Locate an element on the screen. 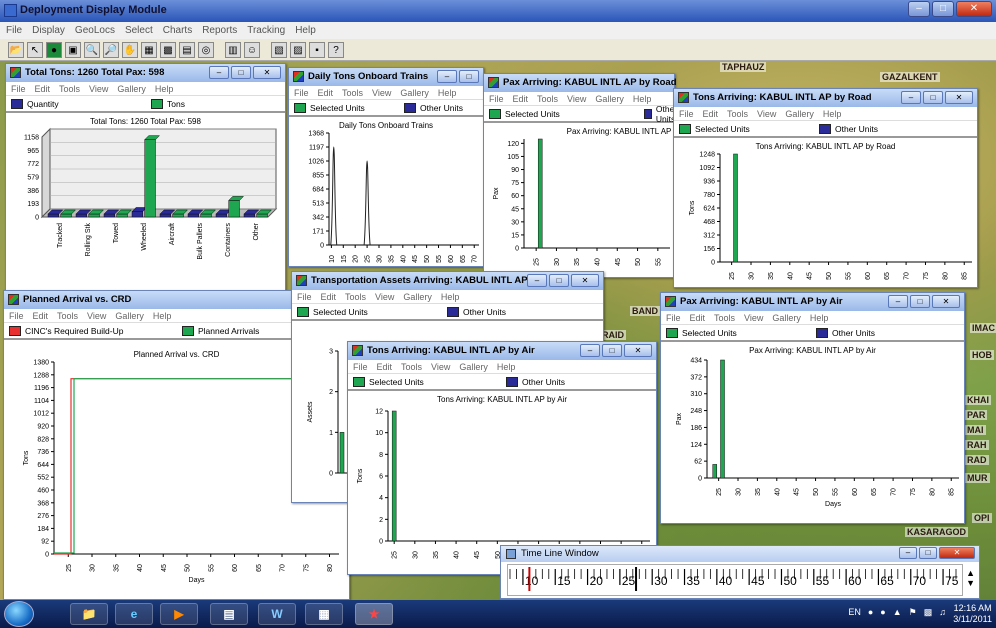 This screenshot has width=996, height=628. map-app-icon: ▦ is located at coordinates (324, 614).